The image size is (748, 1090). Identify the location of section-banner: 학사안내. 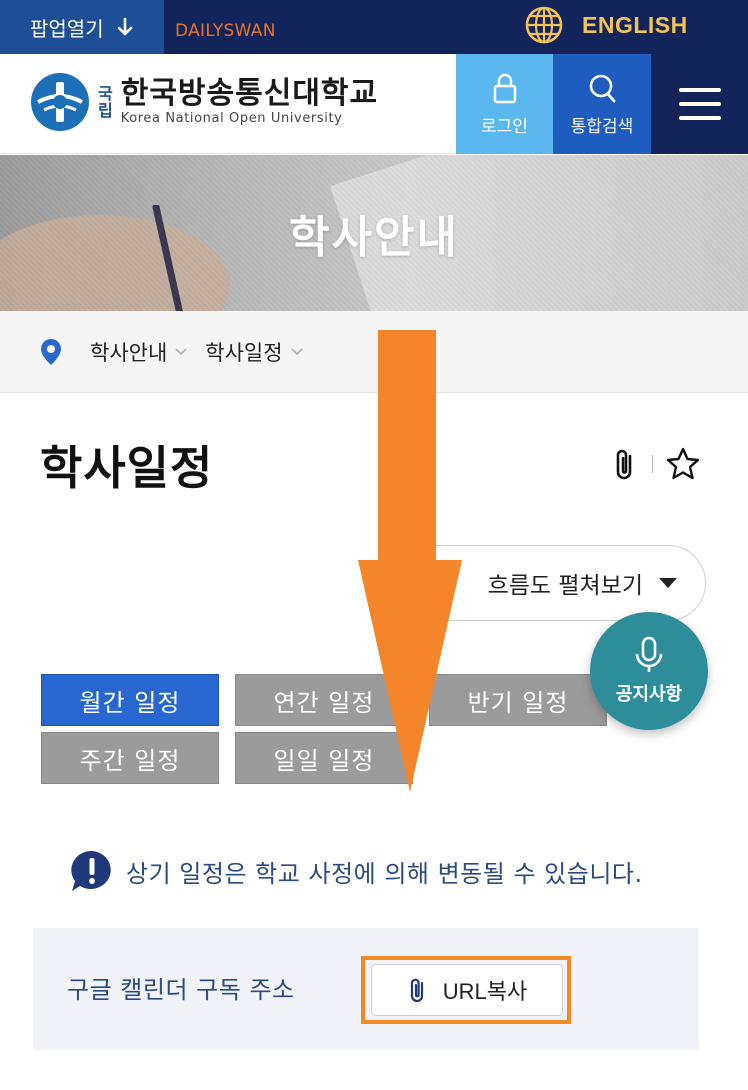
(374, 233).